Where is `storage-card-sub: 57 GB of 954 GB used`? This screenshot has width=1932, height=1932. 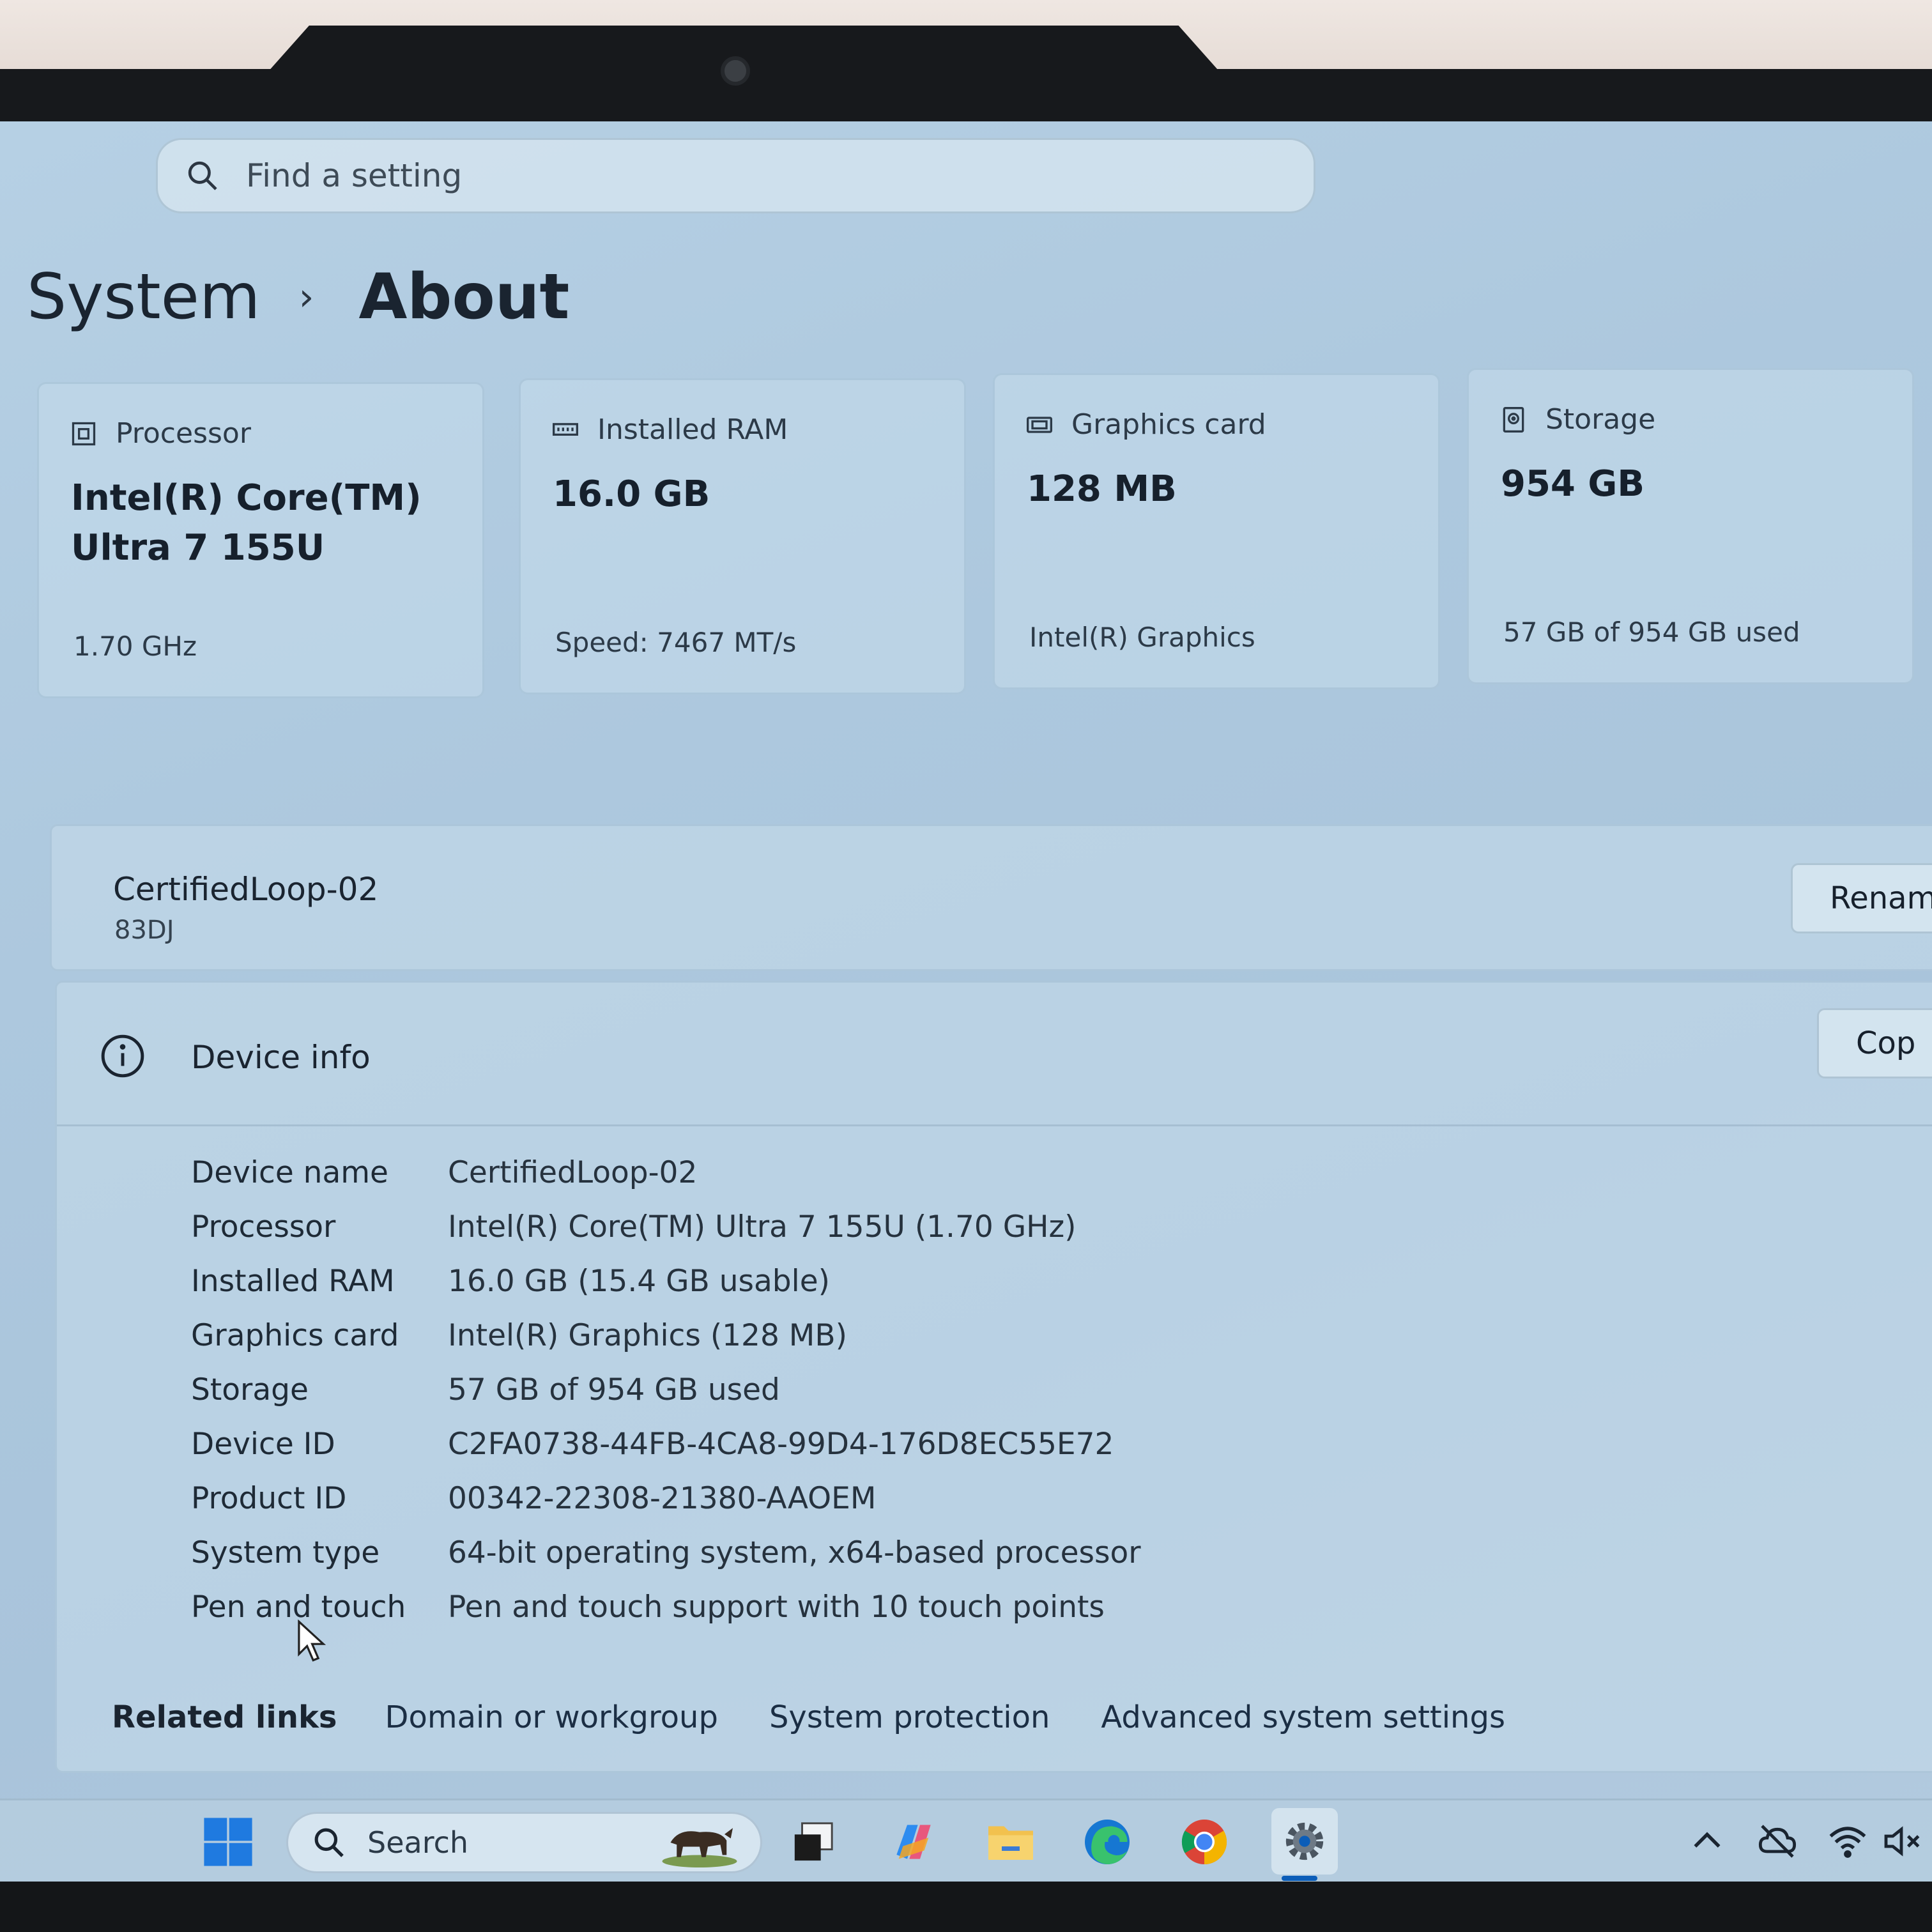
storage-card-sub: 57 GB of 954 GB used is located at coordinates (1651, 632).